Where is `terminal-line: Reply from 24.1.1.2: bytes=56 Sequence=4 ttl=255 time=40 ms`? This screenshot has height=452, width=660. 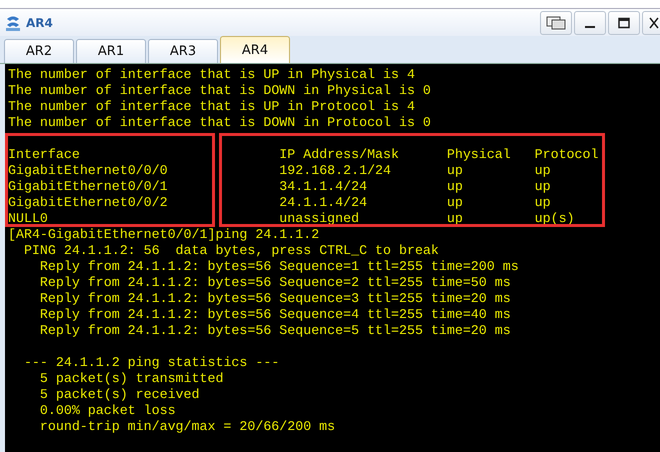 terminal-line: Reply from 24.1.1.2: bytes=56 Sequence=4 ttl=255 time=40 ms is located at coordinates (275, 315).